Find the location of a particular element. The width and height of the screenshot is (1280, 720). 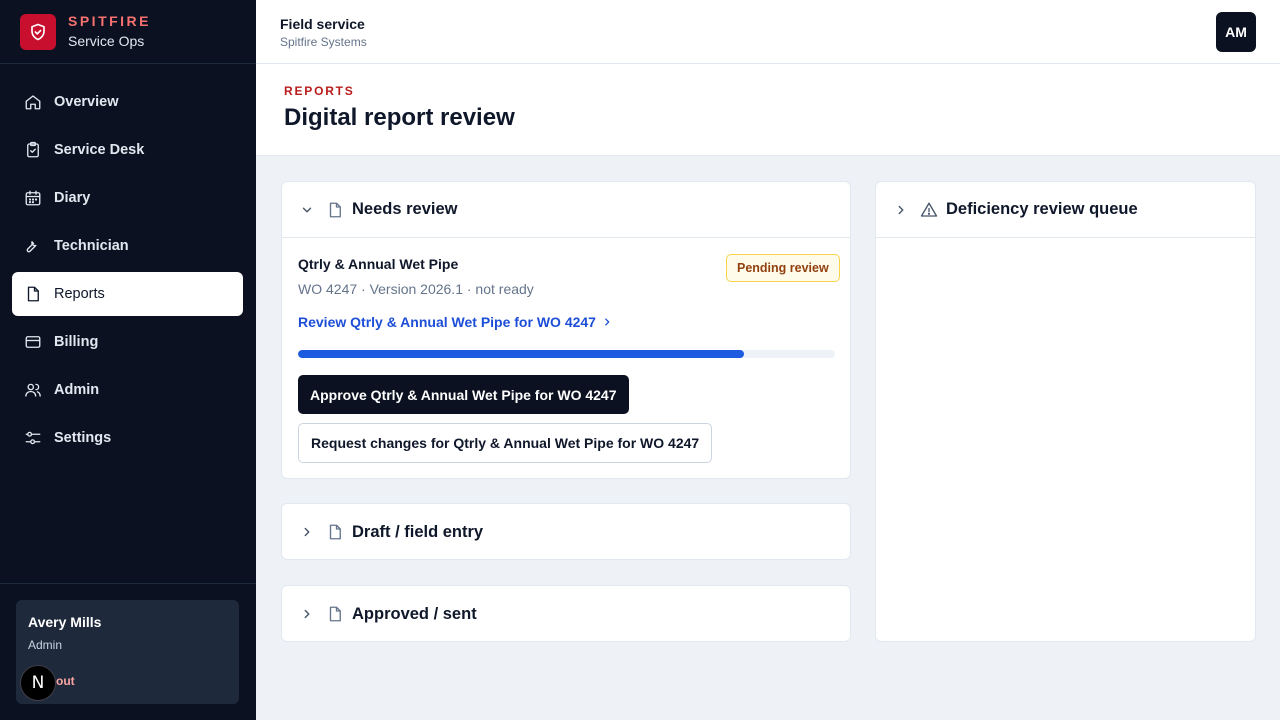

brand-subtitle: Service Ops is located at coordinates (106, 41).